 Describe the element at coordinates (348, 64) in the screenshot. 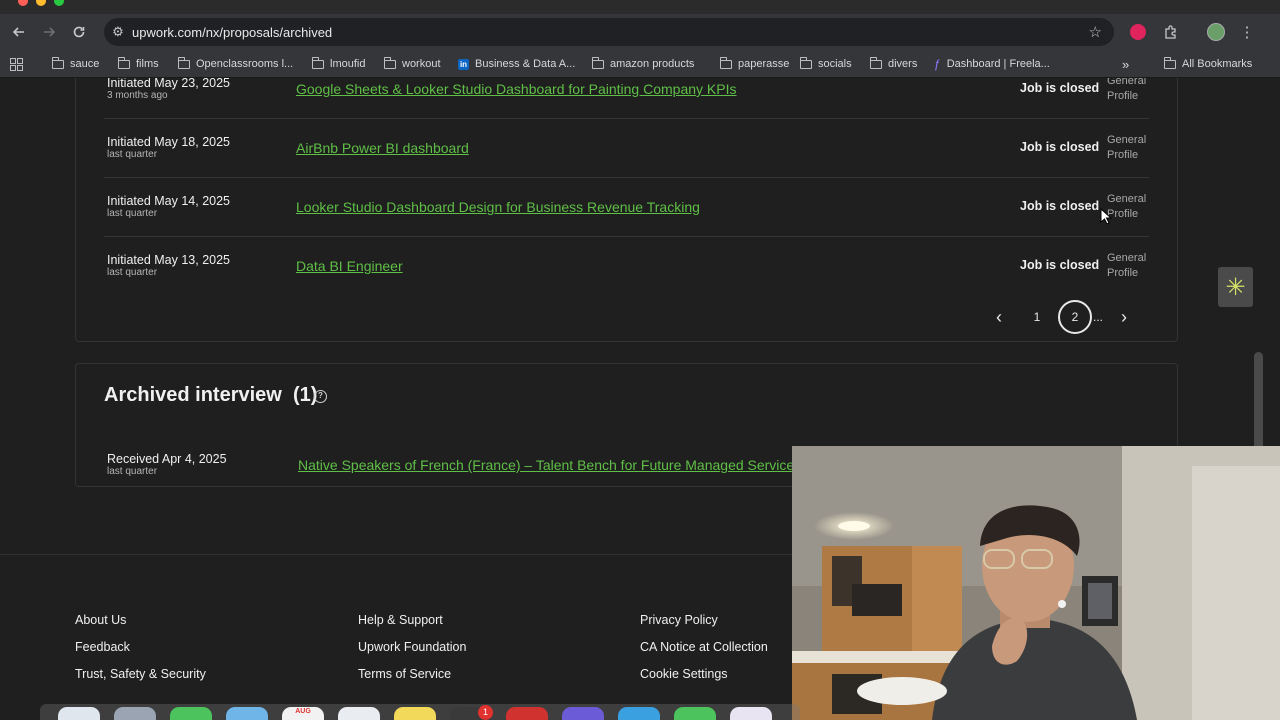

I see `bookmark-label: lmoufid` at that location.